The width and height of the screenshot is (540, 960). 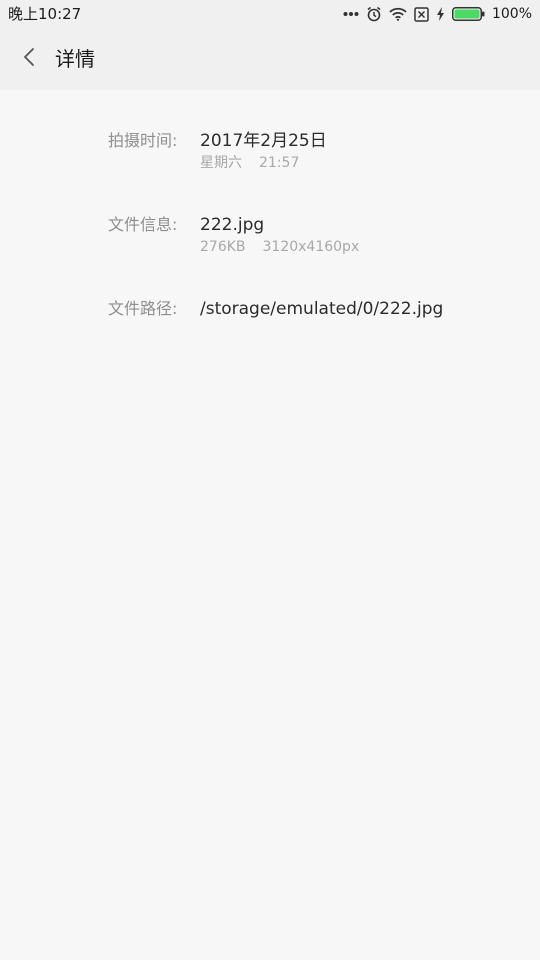 What do you see at coordinates (374, 14) in the screenshot?
I see `alarm-clock-icon` at bounding box center [374, 14].